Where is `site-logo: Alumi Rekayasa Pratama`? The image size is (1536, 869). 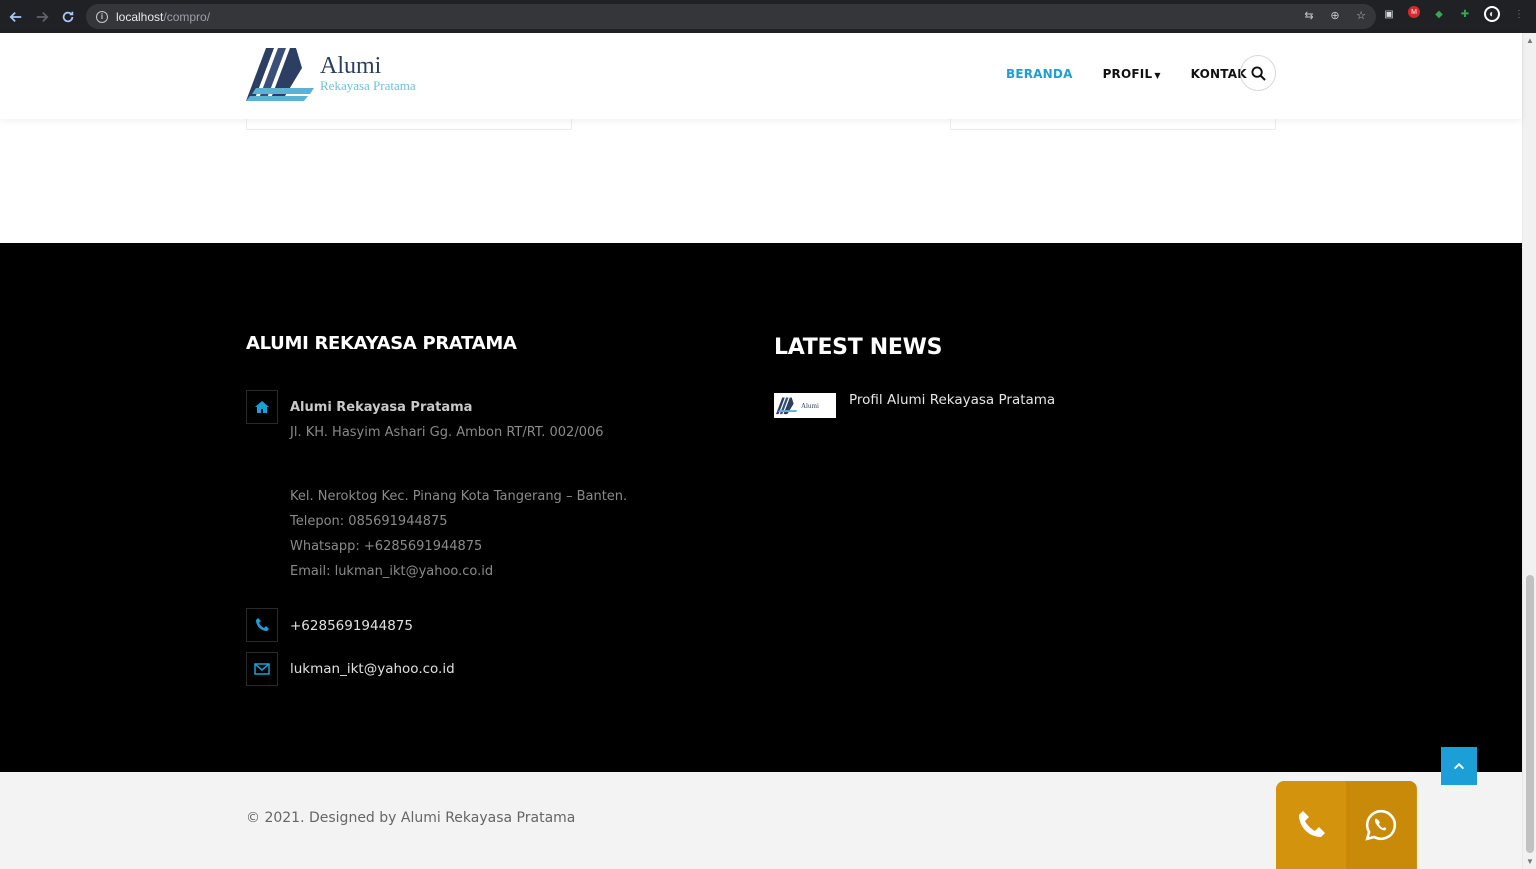
site-logo: Alumi Rekayasa Pratama is located at coordinates (341, 75).